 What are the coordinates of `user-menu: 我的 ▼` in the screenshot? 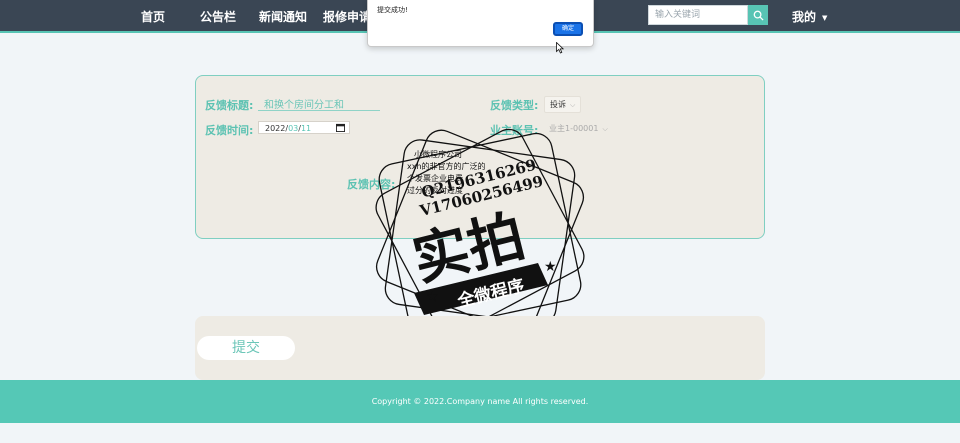 It's located at (809, 16).